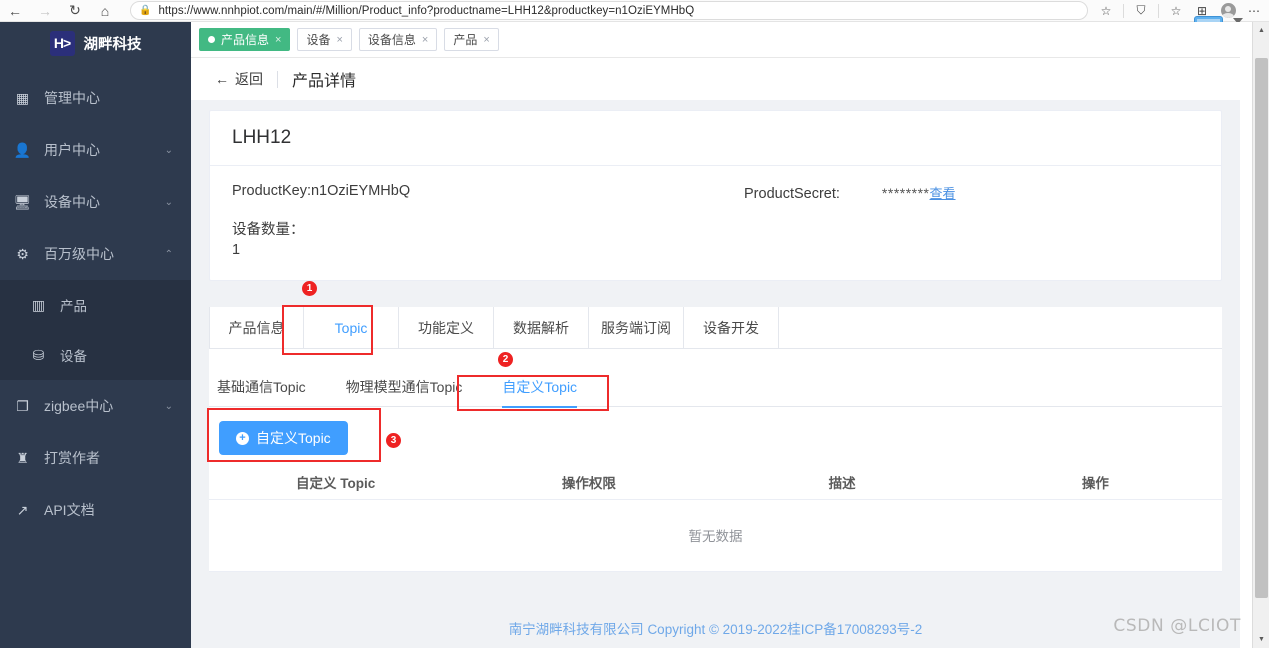  I want to click on browser-back-button: ←, so click(15, 11).